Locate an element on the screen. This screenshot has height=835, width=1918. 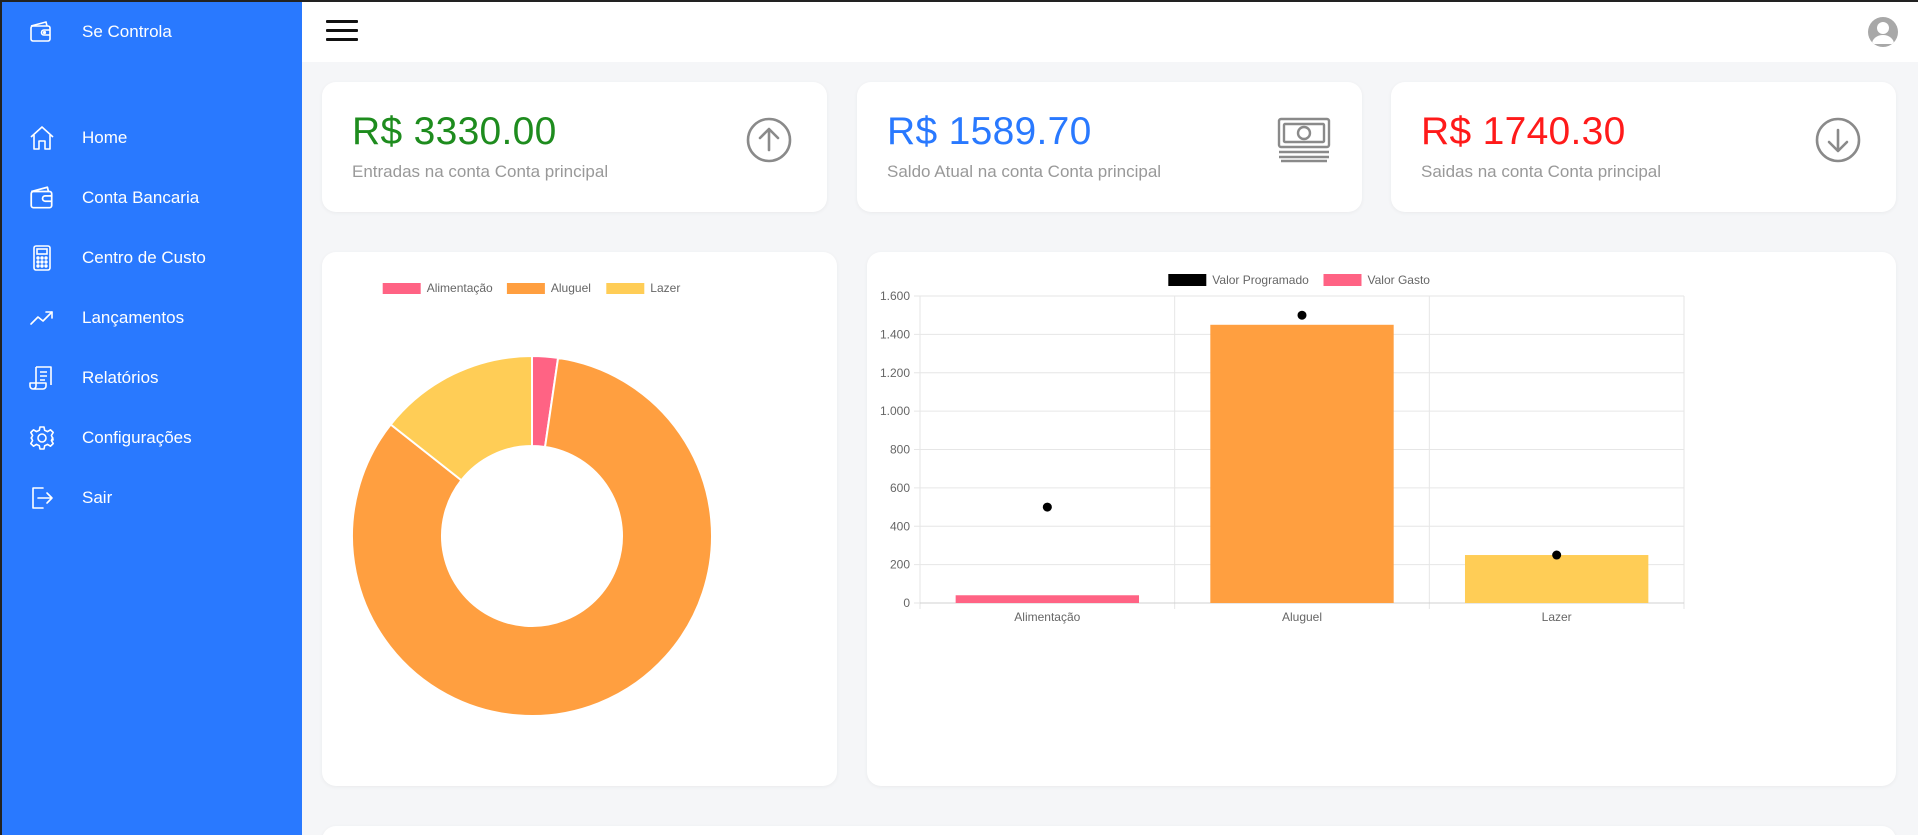
point-aluguel is located at coordinates (1302, 315).